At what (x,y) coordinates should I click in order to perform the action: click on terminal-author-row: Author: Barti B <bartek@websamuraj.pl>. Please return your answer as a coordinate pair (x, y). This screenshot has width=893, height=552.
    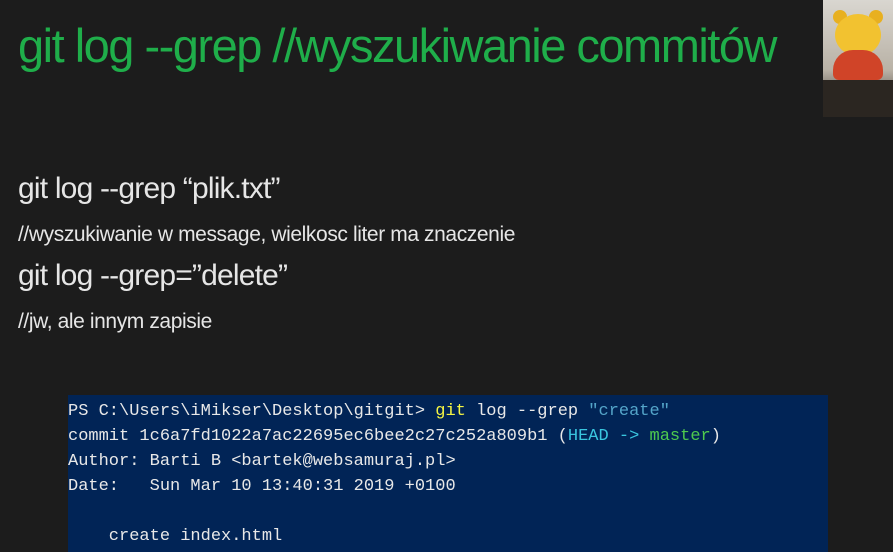
    Looking at the image, I should click on (262, 461).